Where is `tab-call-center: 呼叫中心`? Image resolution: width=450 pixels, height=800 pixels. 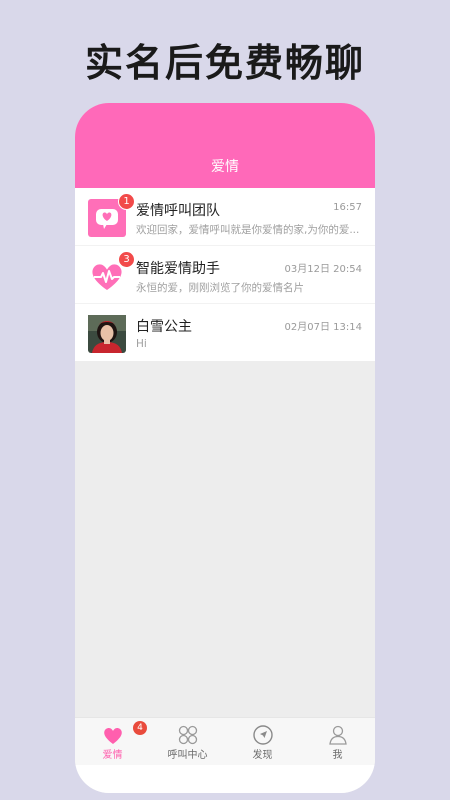
tab-call-center: 呼叫中心 is located at coordinates (187, 741).